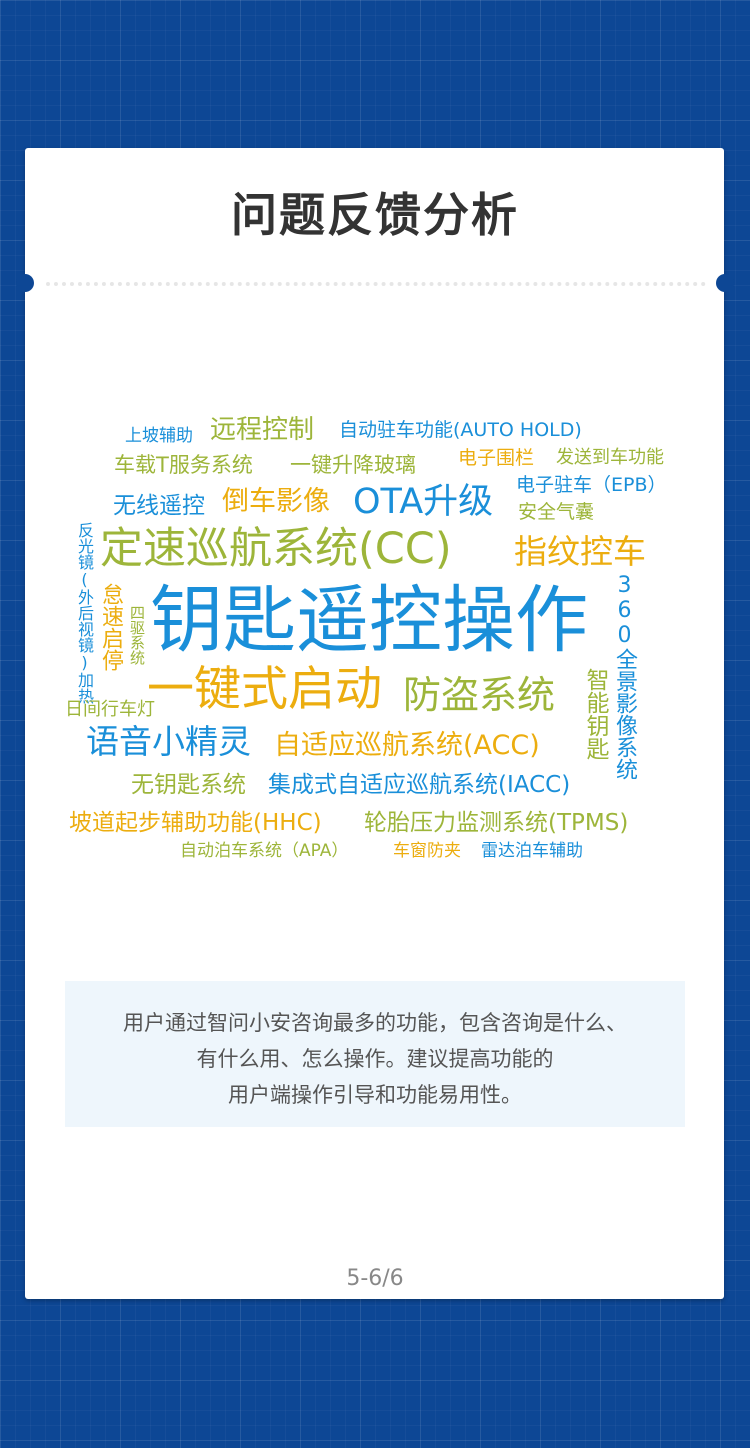 The image size is (750, 1448). What do you see at coordinates (137, 635) in the screenshot?
I see `word-cloud-item: 四驱系统` at bounding box center [137, 635].